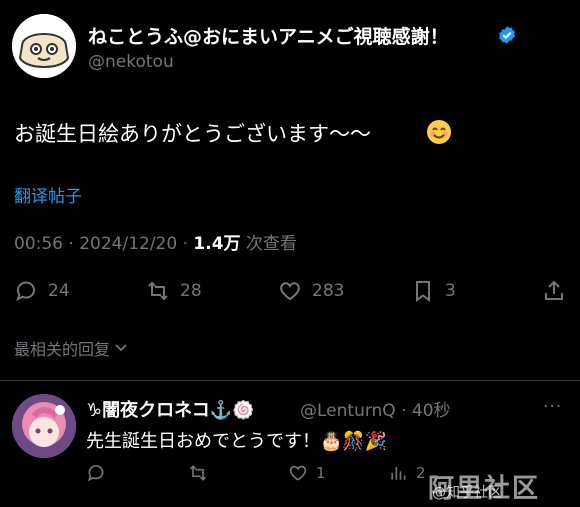 This screenshot has height=507, width=580. Describe the element at coordinates (321, 473) in the screenshot. I see `reply-like-count: 1` at that location.